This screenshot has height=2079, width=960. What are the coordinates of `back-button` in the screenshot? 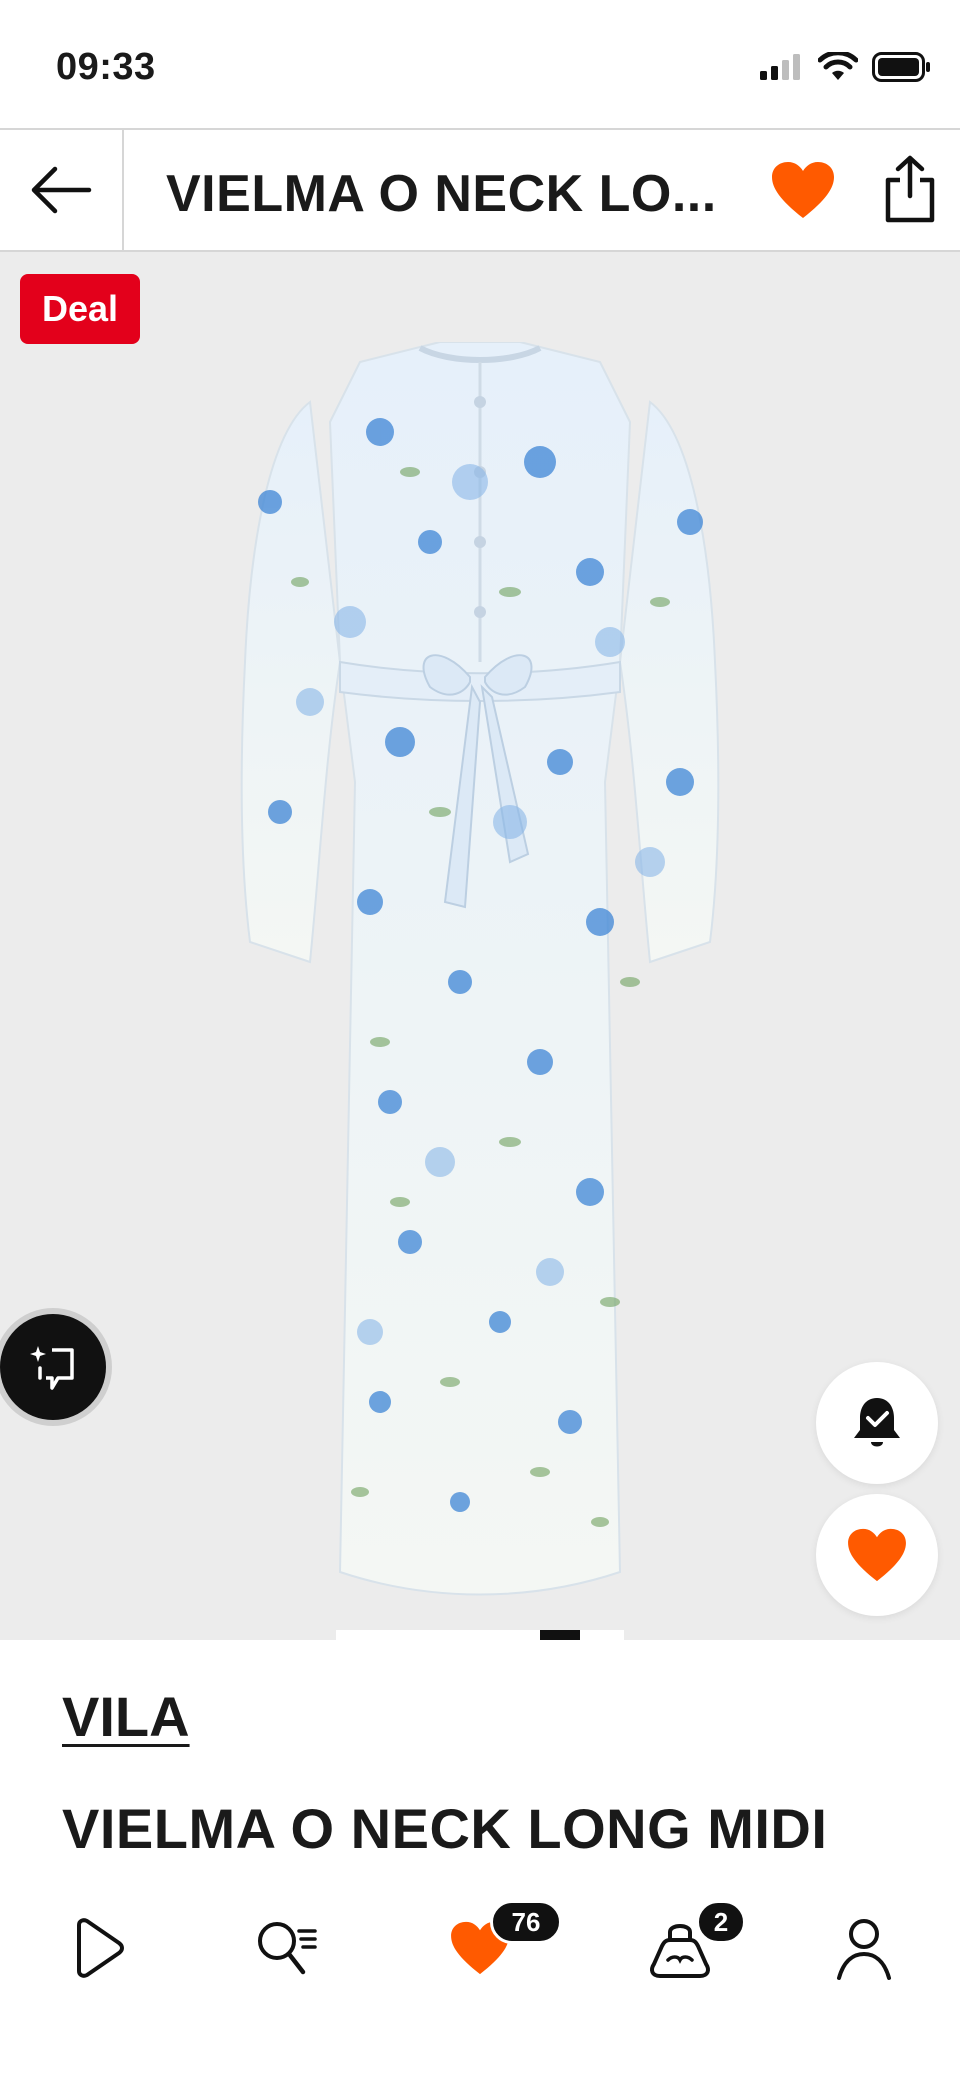 It's located at (62, 190).